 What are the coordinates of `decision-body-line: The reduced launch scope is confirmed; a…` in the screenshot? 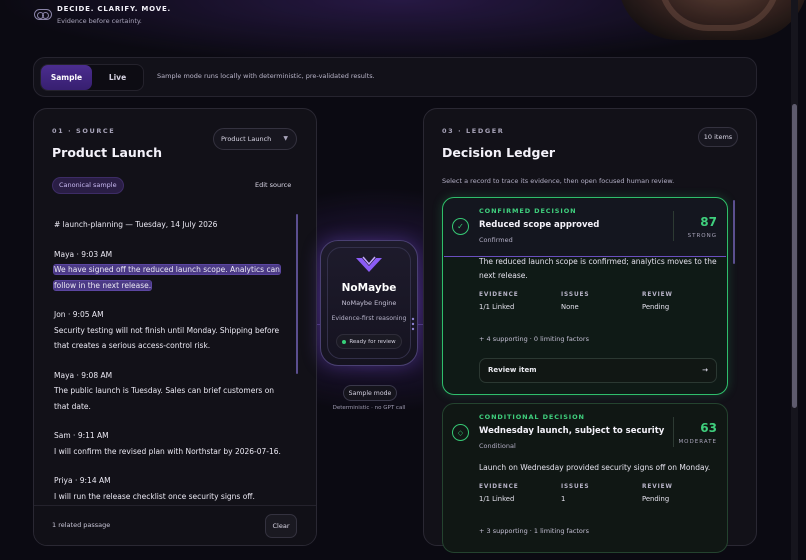 It's located at (598, 261).